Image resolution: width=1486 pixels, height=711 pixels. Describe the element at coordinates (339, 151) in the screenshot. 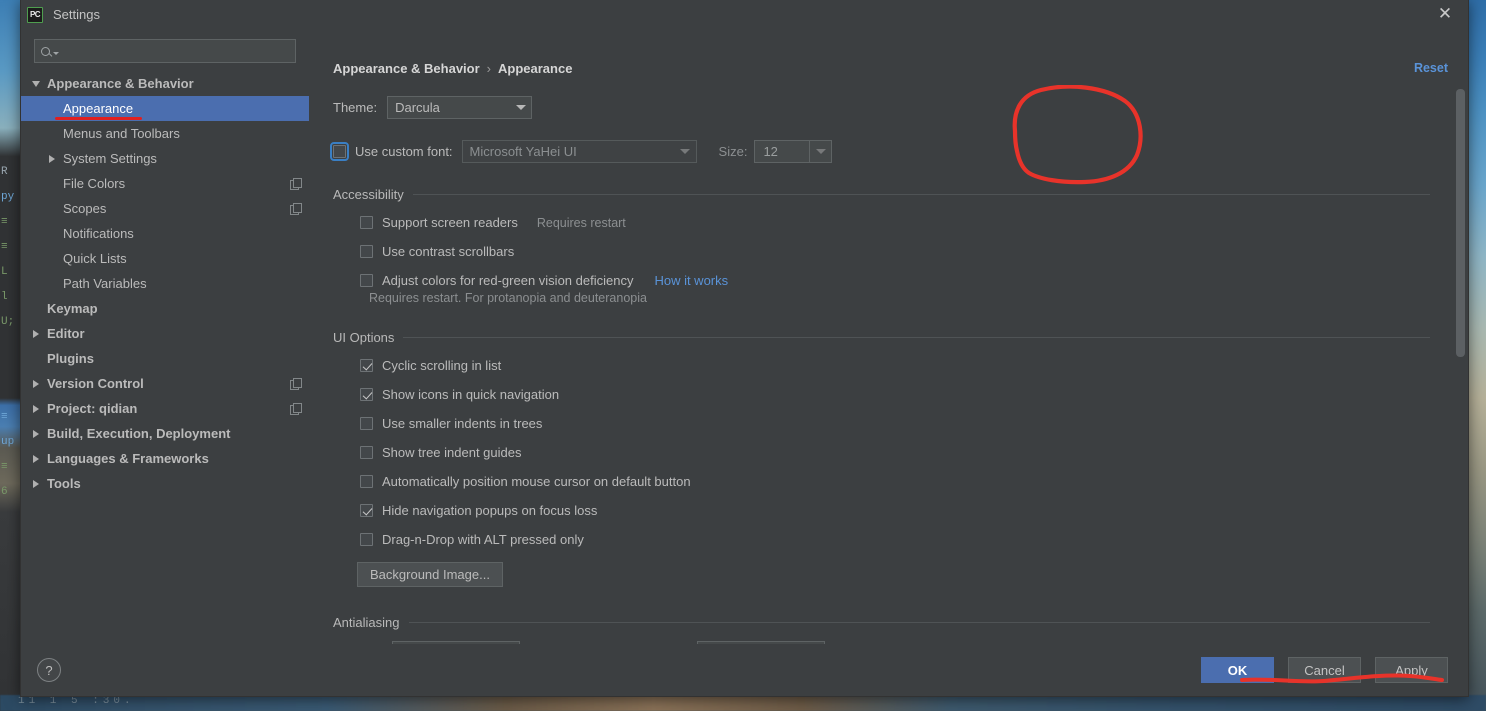

I see `use-custom-font-checkbox` at that location.